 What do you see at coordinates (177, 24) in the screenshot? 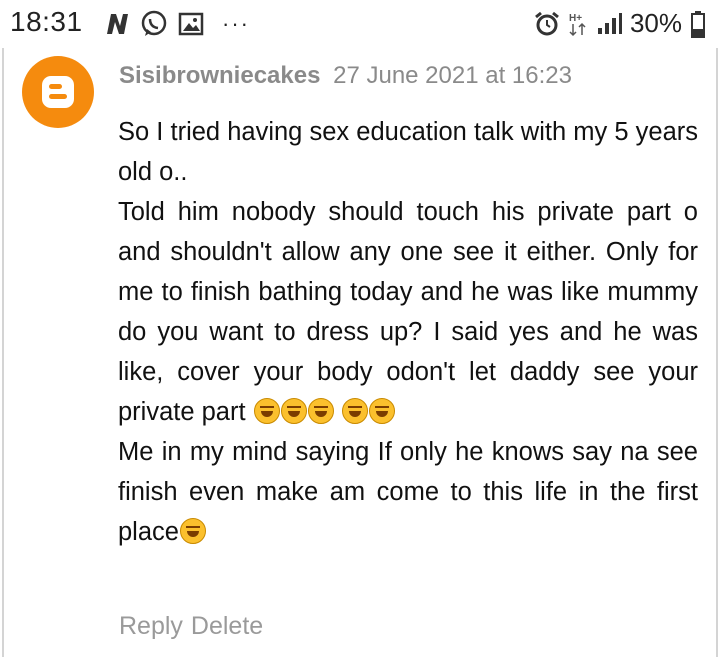
I see `notification-icons: ···` at bounding box center [177, 24].